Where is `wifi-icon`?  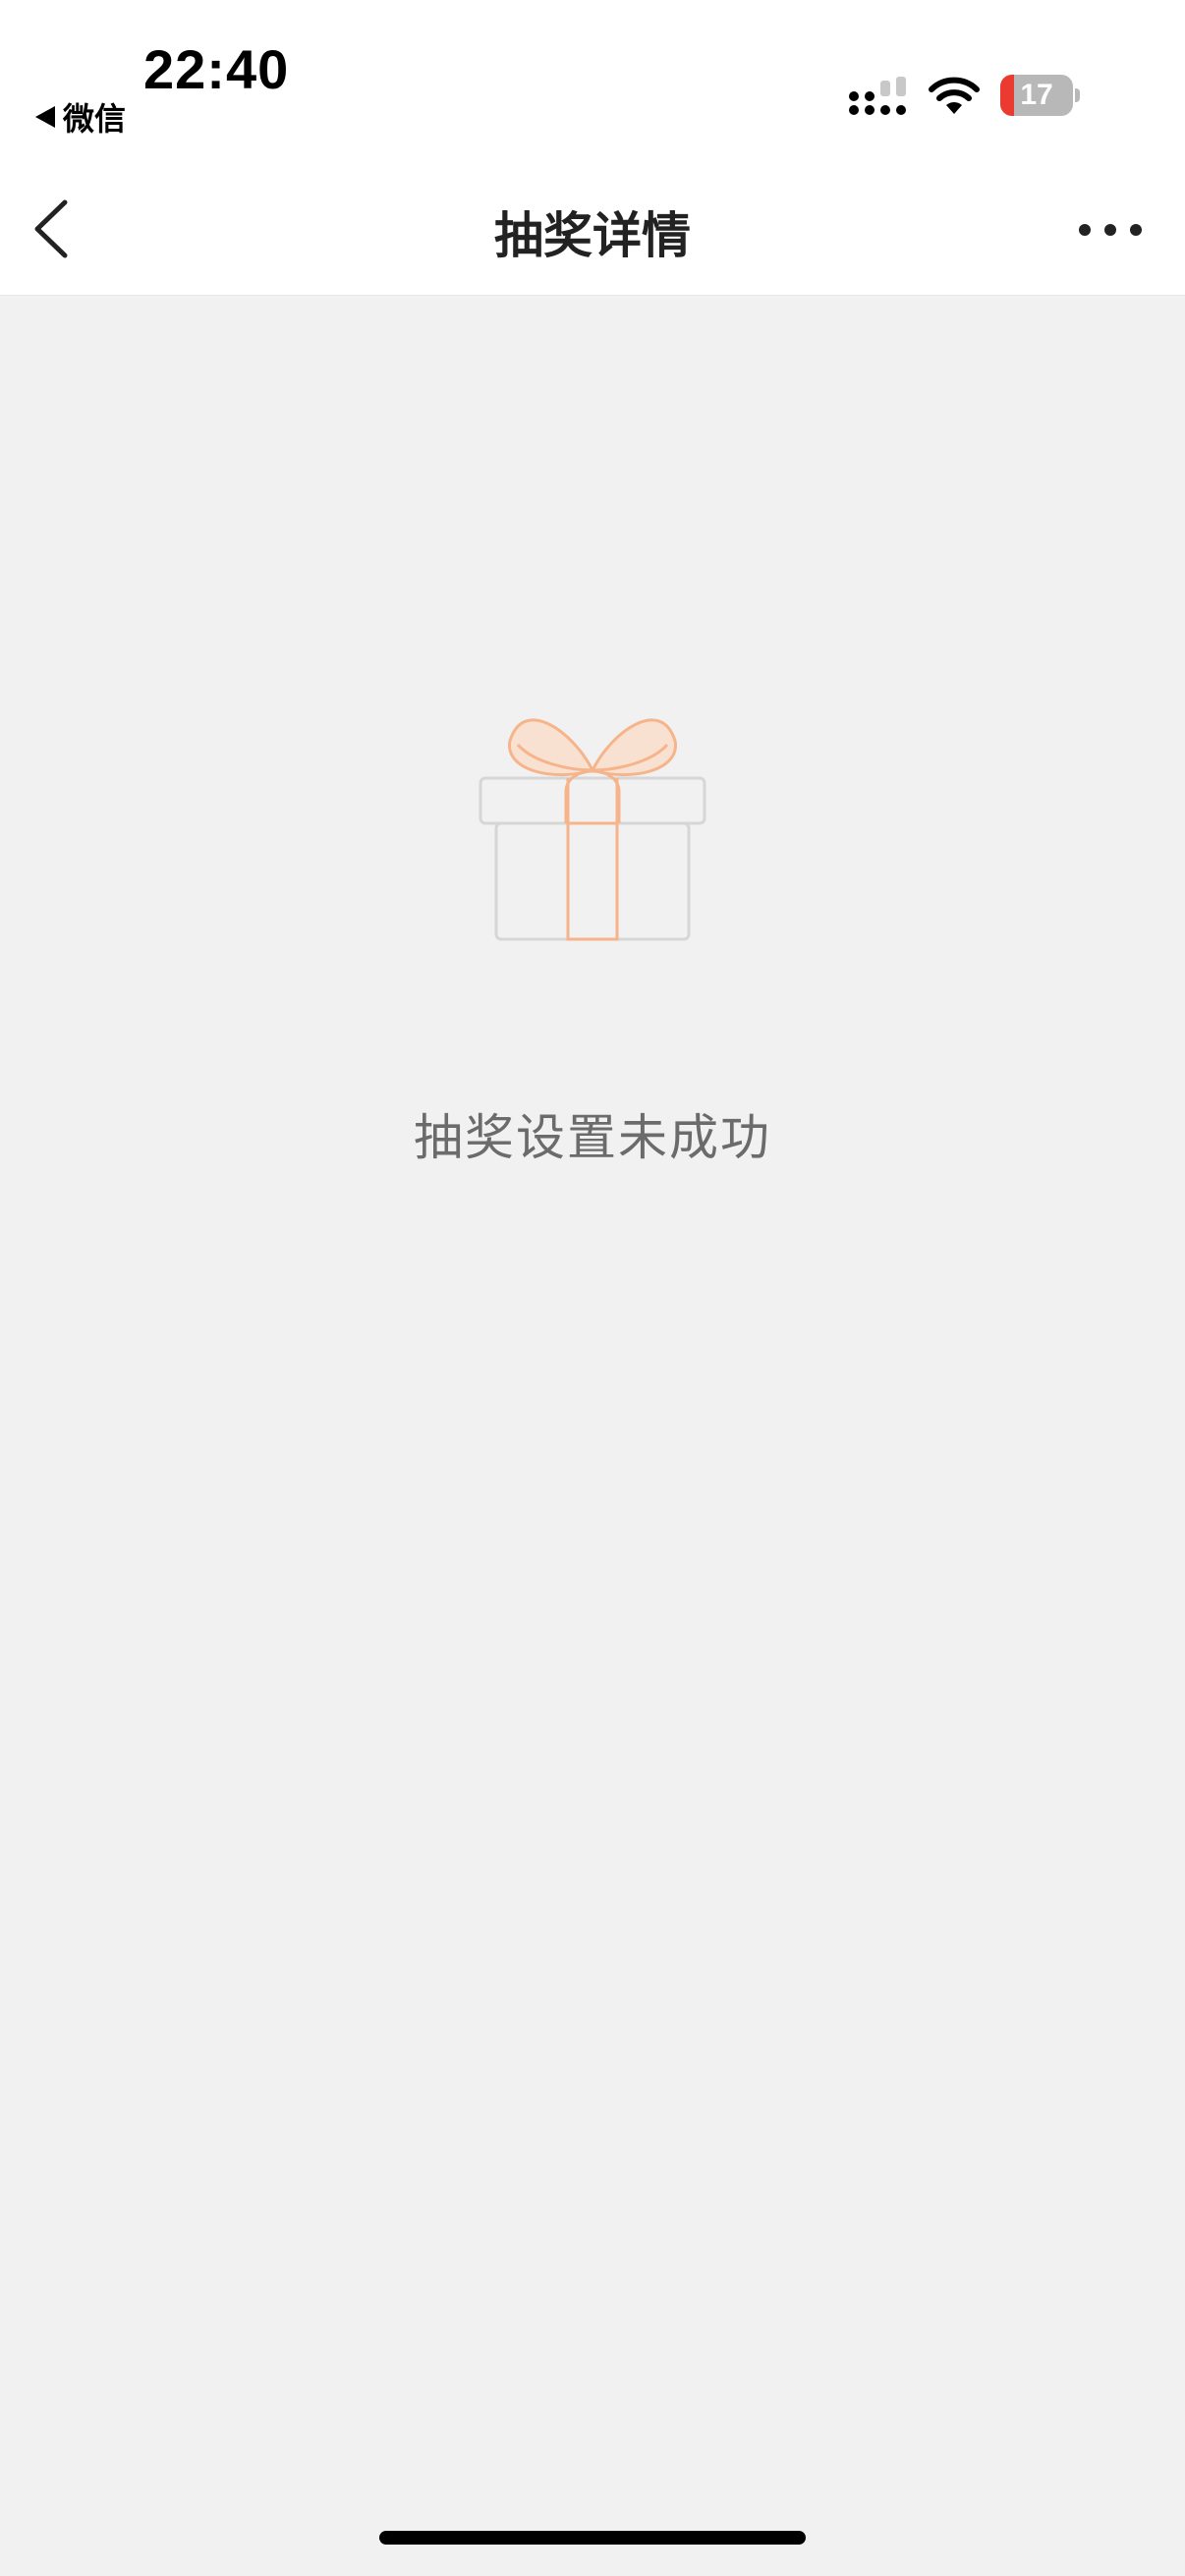
wifi-icon is located at coordinates (955, 95).